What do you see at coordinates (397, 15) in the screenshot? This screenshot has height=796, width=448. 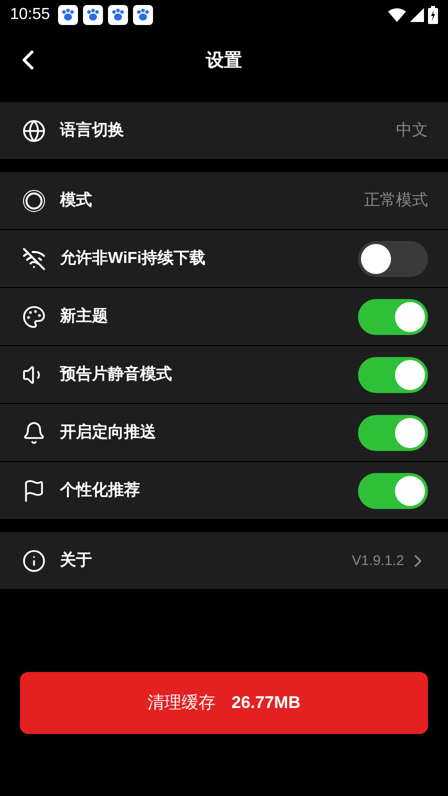 I see `wifi-icon` at bounding box center [397, 15].